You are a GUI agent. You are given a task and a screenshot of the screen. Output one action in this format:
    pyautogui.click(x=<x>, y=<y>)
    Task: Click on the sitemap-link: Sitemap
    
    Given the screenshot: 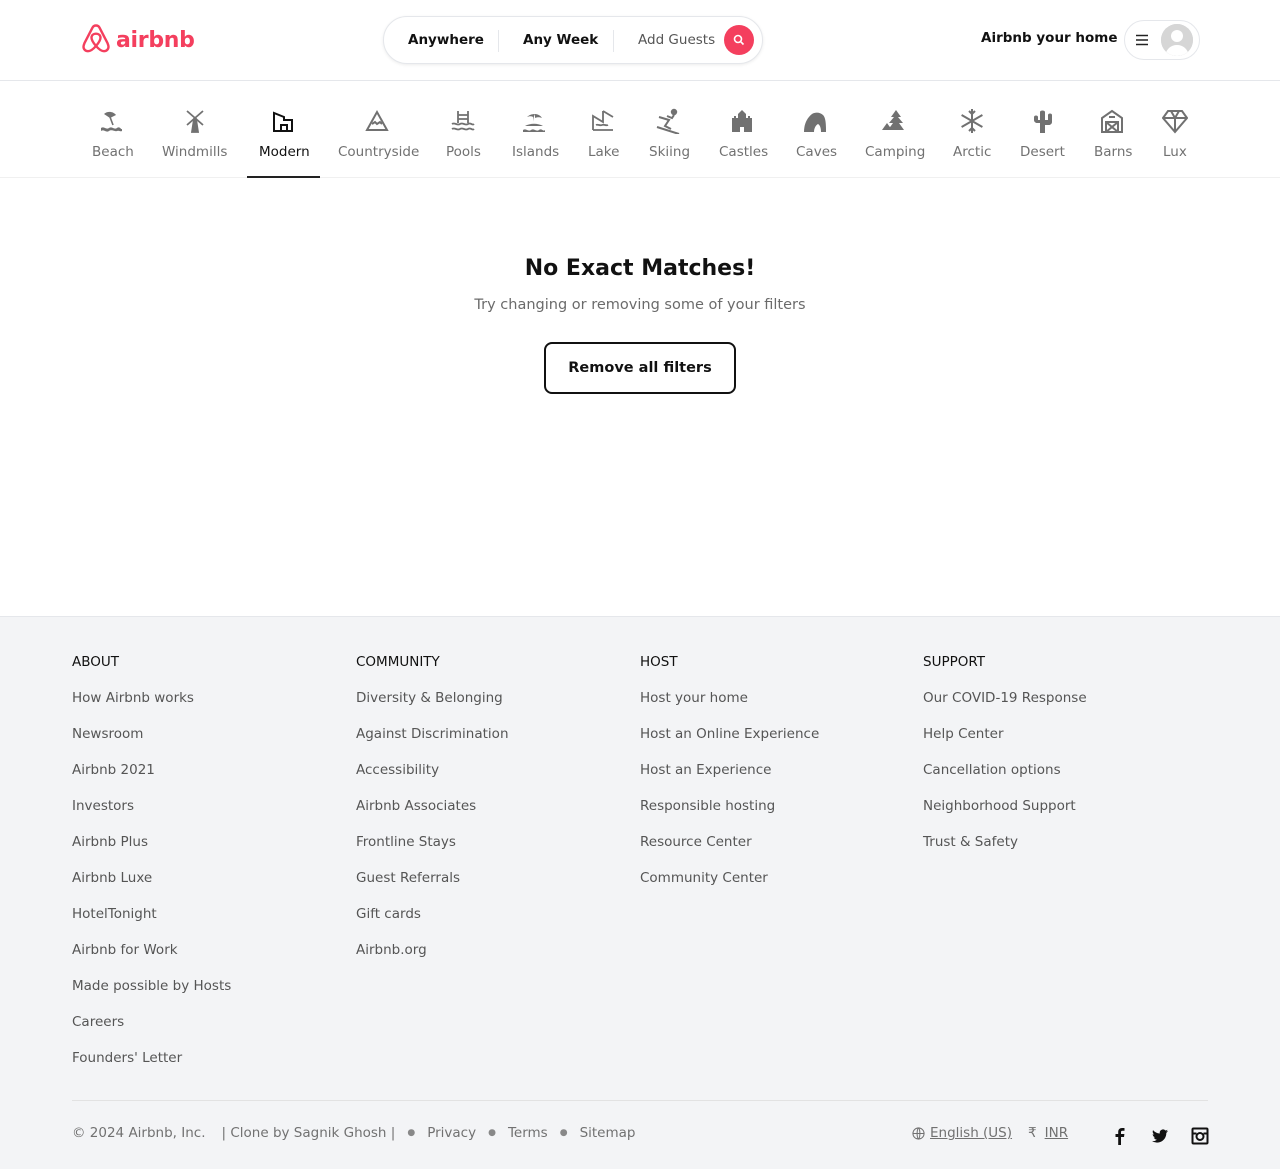 What is the action you would take?
    pyautogui.click(x=608, y=1133)
    